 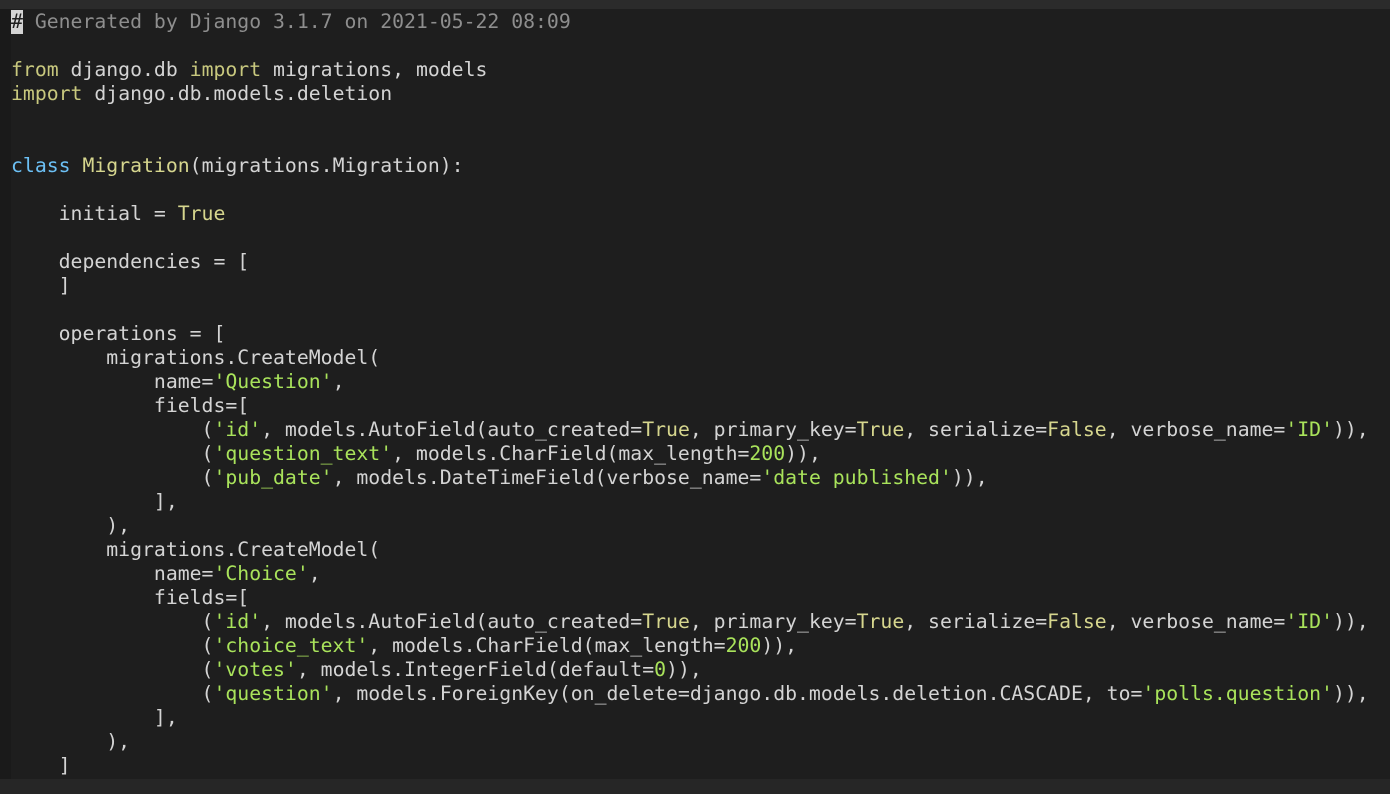 What do you see at coordinates (475, 669) in the screenshot?
I see `code-token: , models.IntegerField(default=` at bounding box center [475, 669].